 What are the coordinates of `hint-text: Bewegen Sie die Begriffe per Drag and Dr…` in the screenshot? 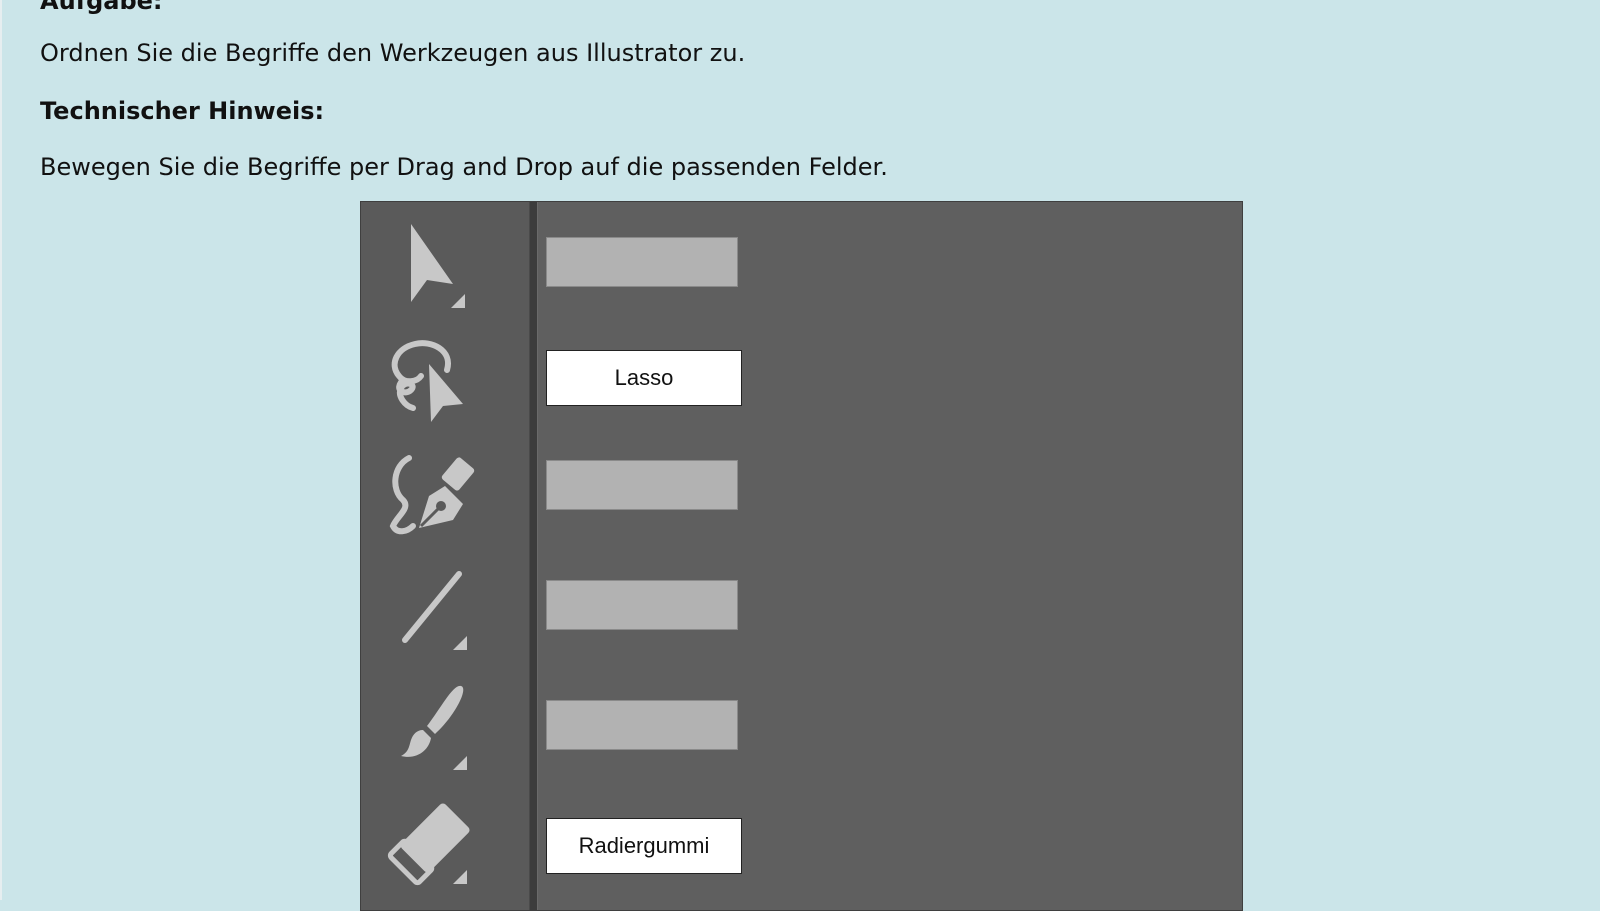 It's located at (464, 167).